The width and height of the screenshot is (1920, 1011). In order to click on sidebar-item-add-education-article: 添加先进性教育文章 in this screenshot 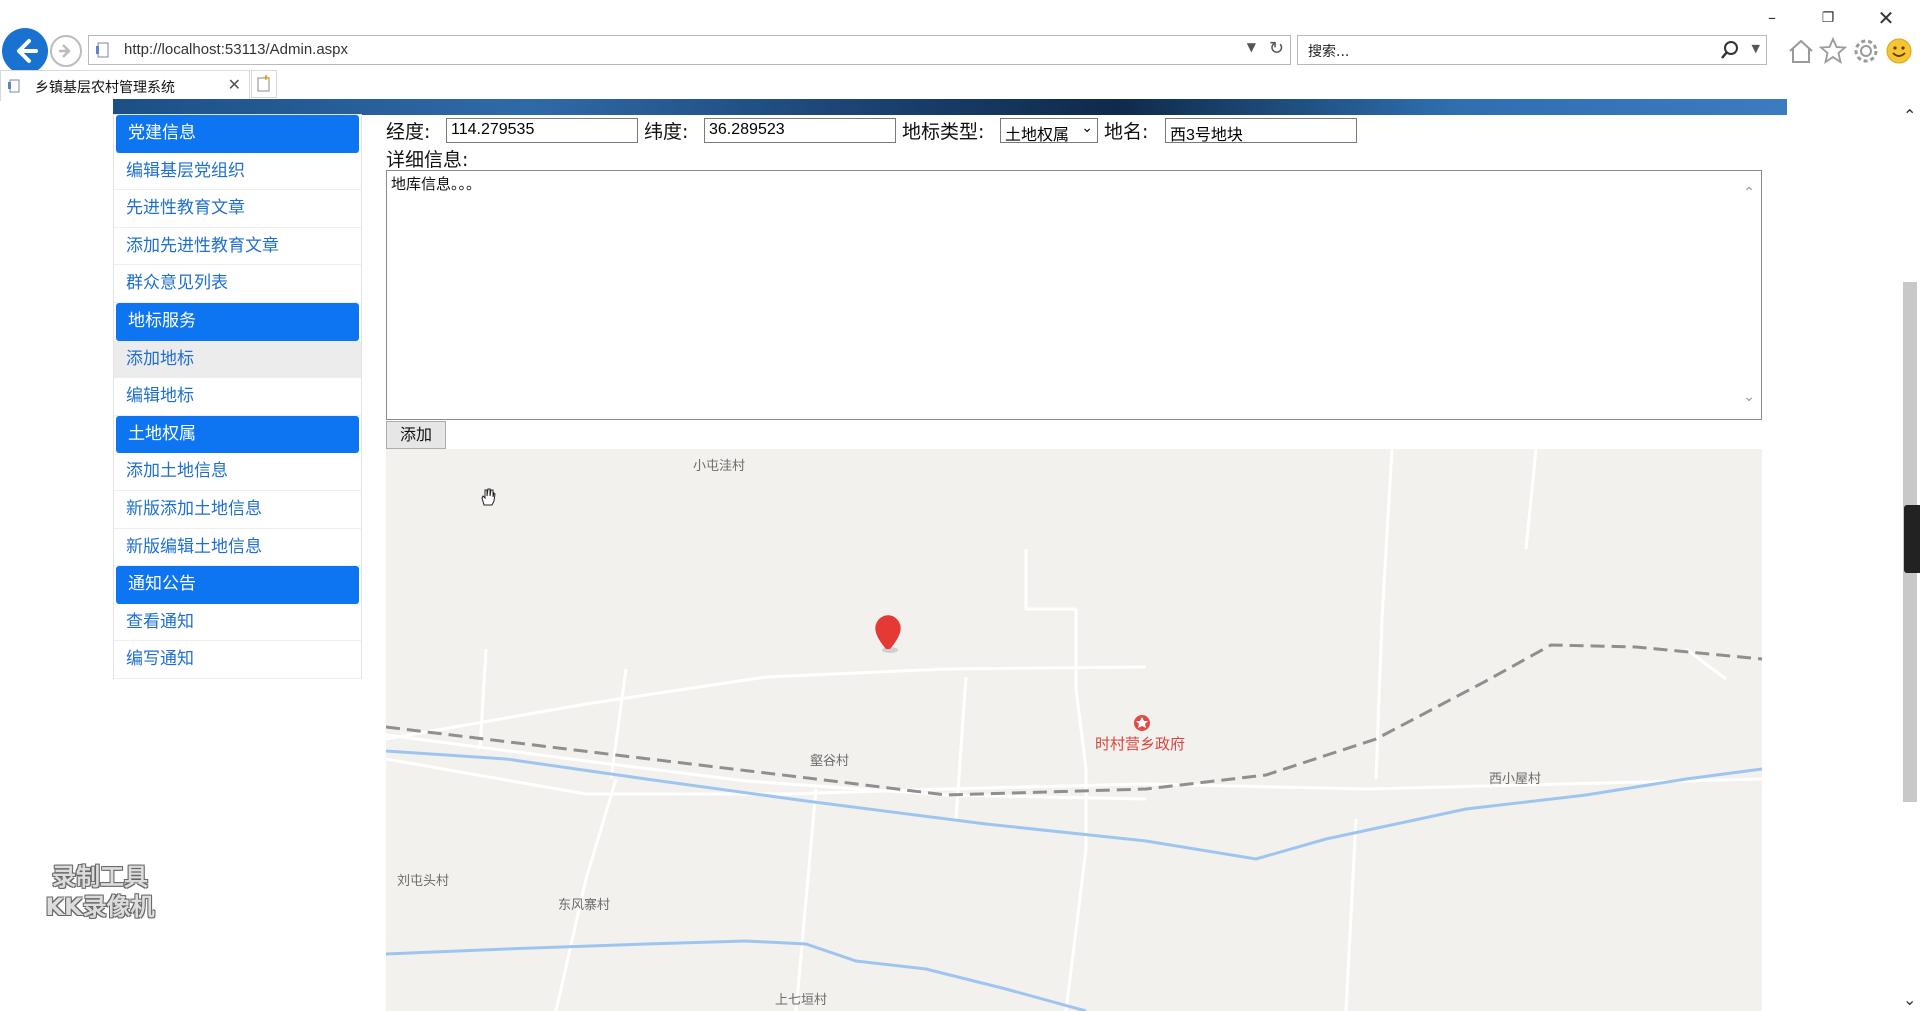, I will do `click(237, 247)`.